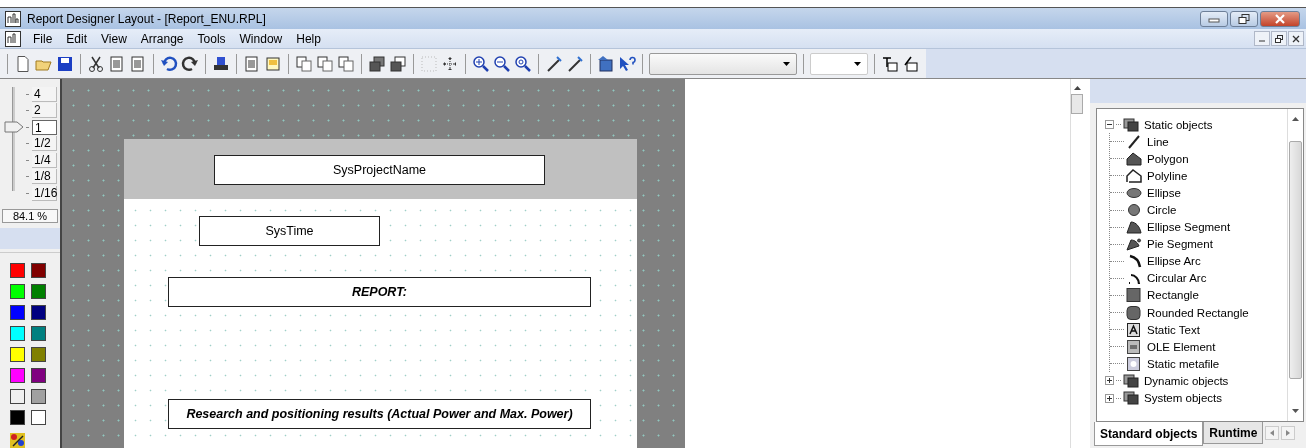  What do you see at coordinates (379, 170) in the screenshot?
I see `report-field: SysProjectName` at bounding box center [379, 170].